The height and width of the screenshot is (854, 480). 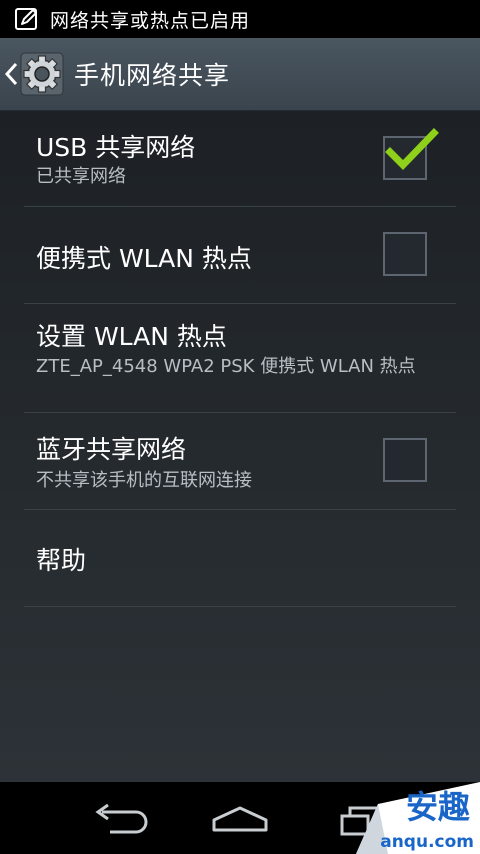 I want to click on pref-wlan-hotspot-title: 便携式 WLAN 热点, so click(x=144, y=258).